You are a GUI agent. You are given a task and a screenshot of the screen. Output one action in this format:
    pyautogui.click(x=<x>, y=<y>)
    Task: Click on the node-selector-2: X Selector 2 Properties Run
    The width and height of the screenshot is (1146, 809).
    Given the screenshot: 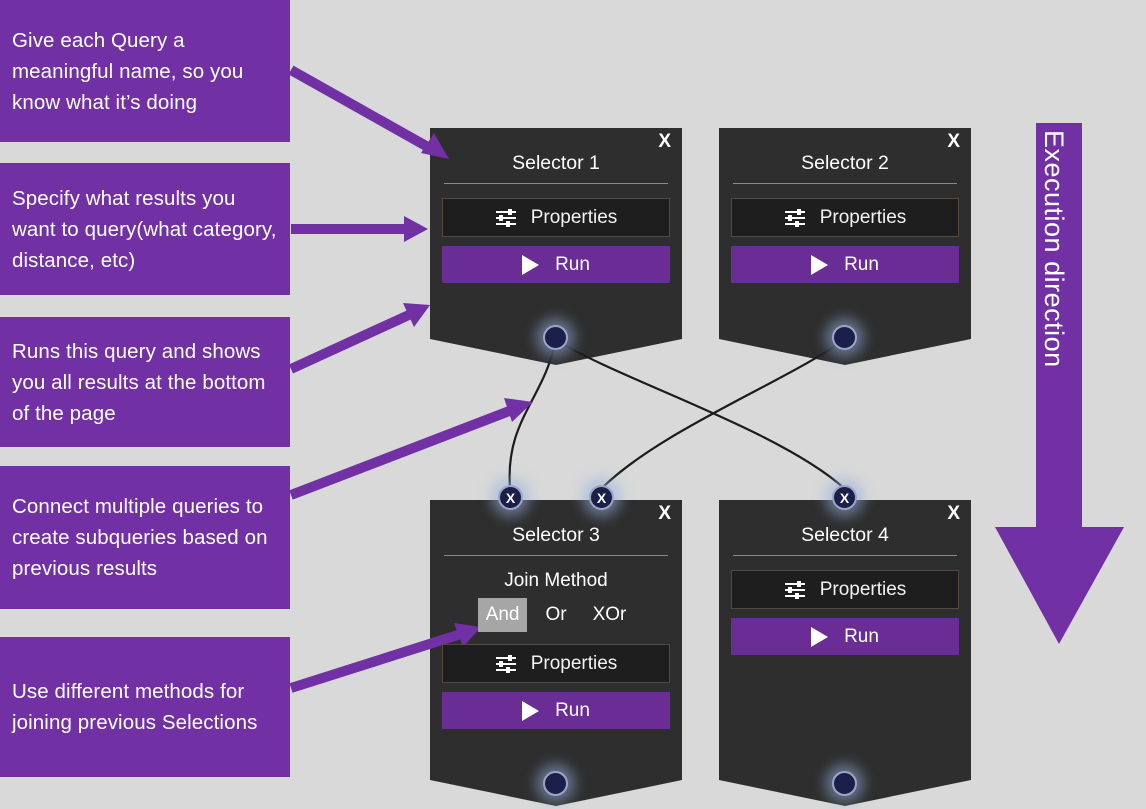 What is the action you would take?
    pyautogui.click(x=845, y=233)
    